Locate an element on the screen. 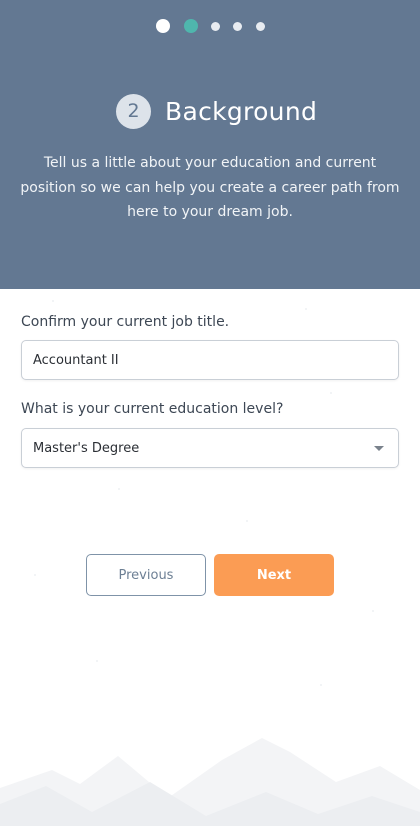  job-title-input is located at coordinates (210, 360).